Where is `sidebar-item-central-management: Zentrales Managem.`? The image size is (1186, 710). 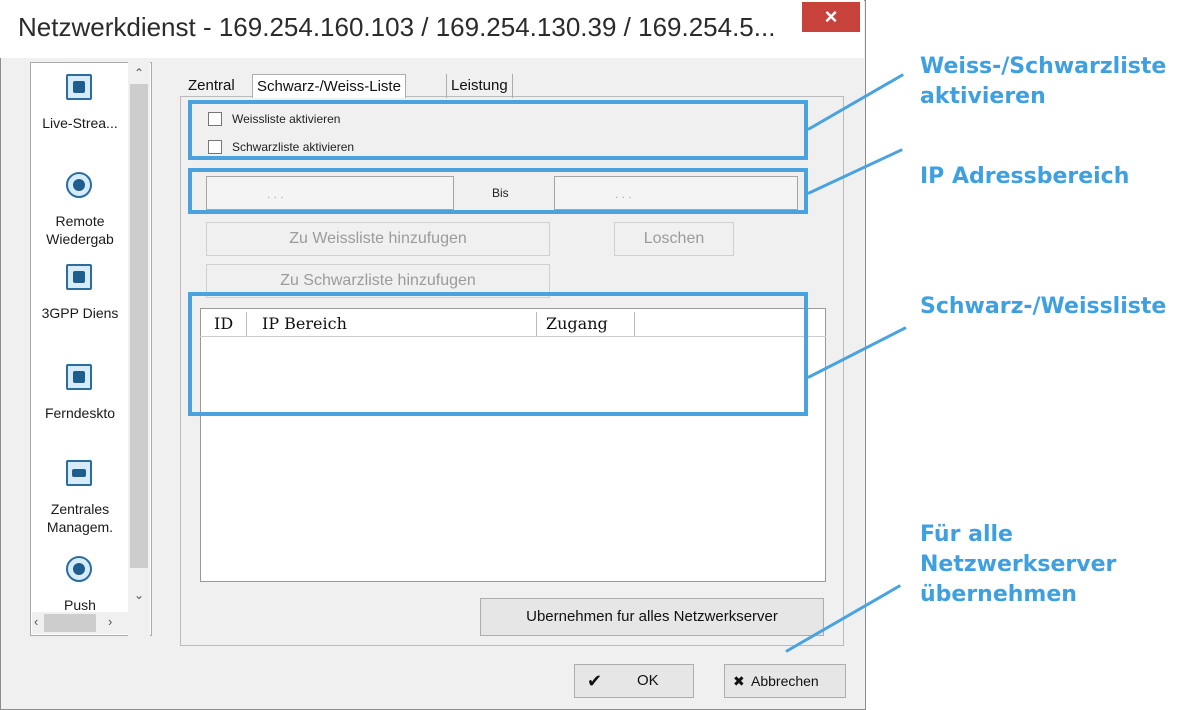 sidebar-item-central-management: Zentrales Managem. is located at coordinates (80, 518).